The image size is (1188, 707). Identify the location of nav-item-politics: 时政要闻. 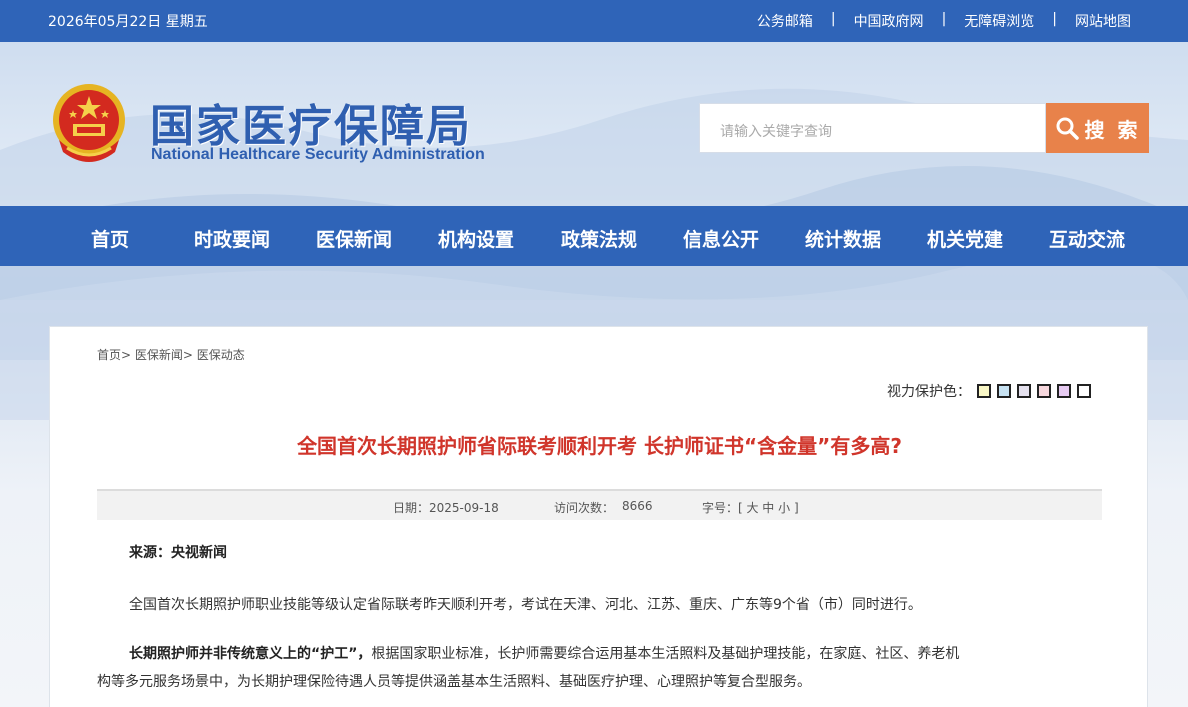
(232, 238).